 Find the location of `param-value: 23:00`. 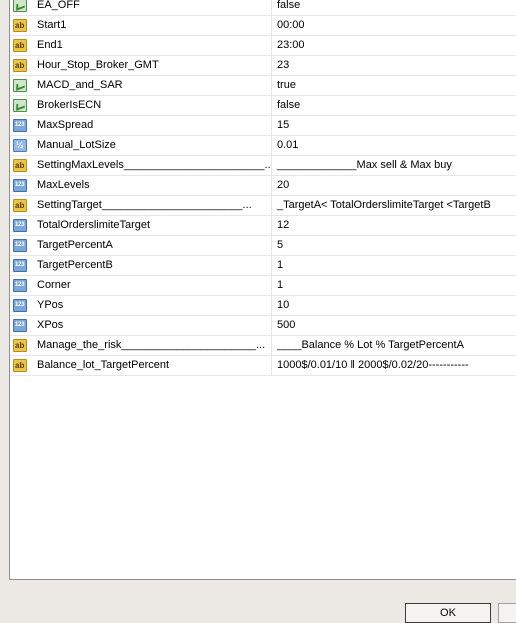

param-value: 23:00 is located at coordinates (291, 45).